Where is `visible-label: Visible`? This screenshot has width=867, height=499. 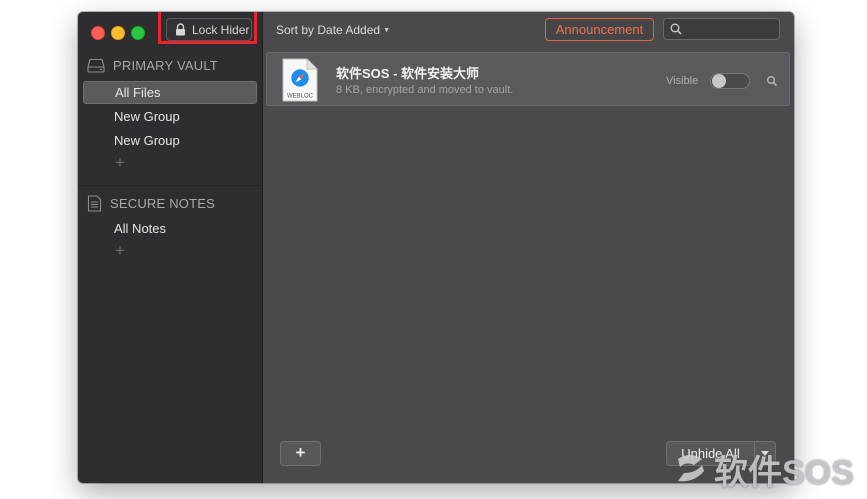 visible-label: Visible is located at coordinates (682, 81).